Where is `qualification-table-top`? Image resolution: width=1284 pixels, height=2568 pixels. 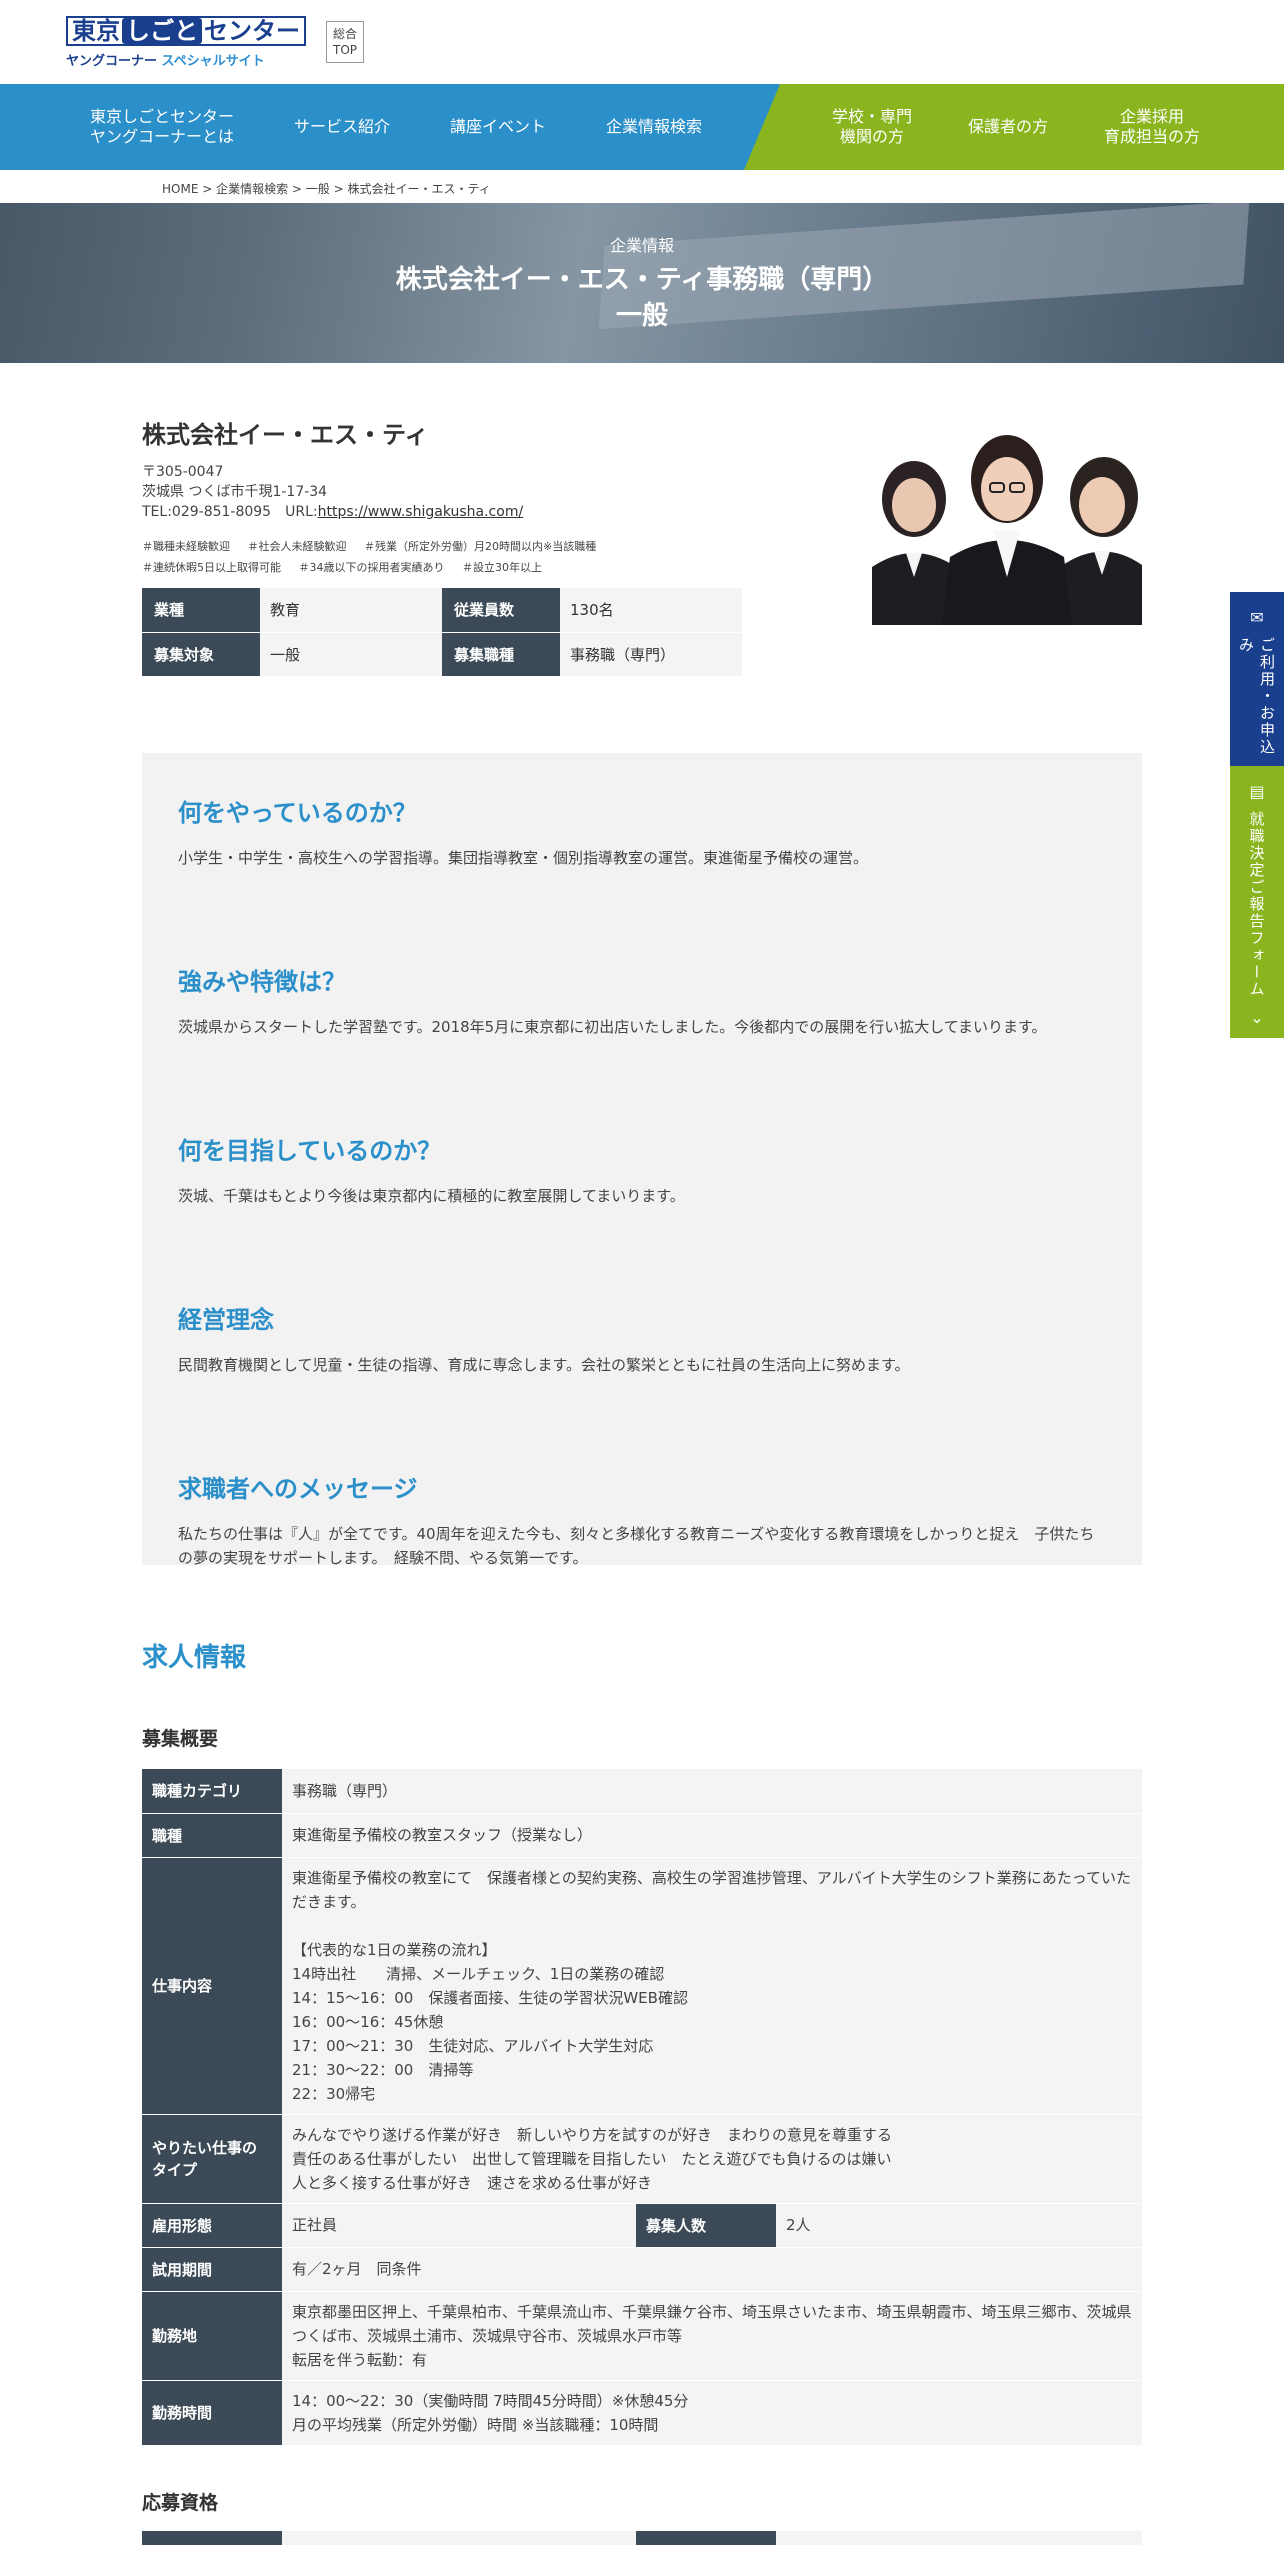 qualification-table-top is located at coordinates (642, 2537).